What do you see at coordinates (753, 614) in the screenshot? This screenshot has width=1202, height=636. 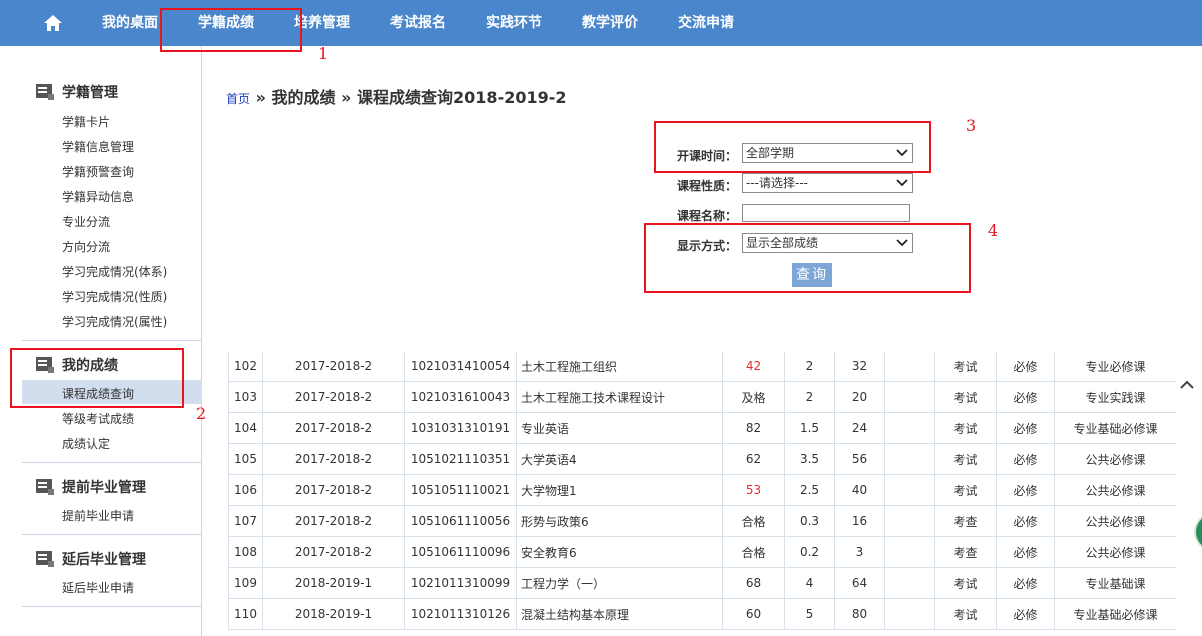 I see `cell-score: 60` at bounding box center [753, 614].